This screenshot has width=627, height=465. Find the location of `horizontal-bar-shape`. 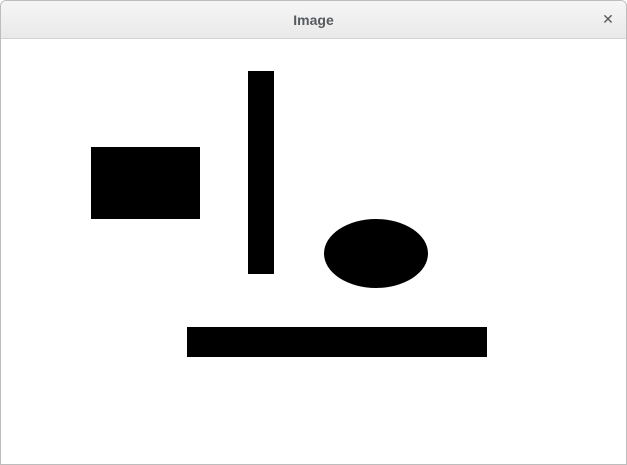

horizontal-bar-shape is located at coordinates (337, 342).